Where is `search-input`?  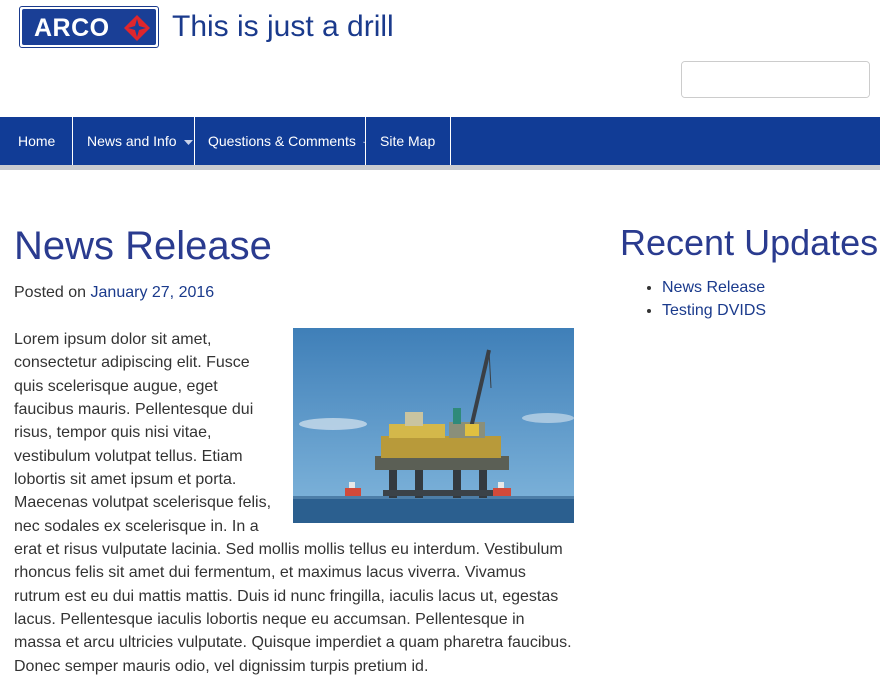 search-input is located at coordinates (775, 79).